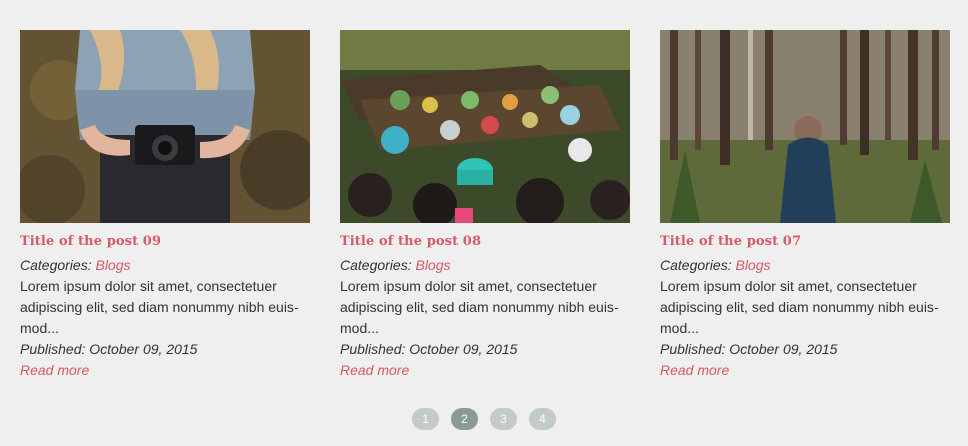 The width and height of the screenshot is (968, 446). I want to click on pagination: 1234, so click(484, 419).